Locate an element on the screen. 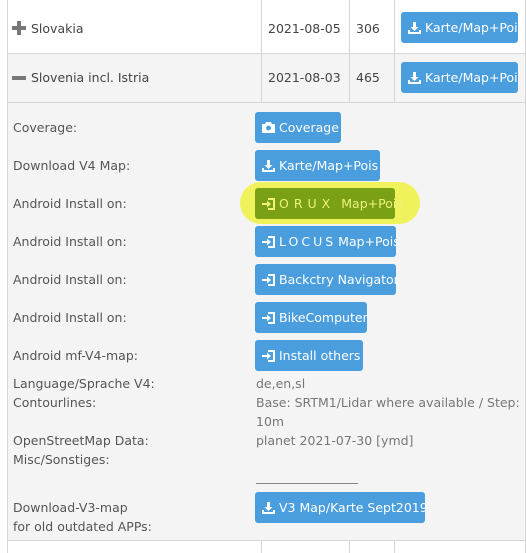 This screenshot has width=526, height=553. button-label: BikeComputer is located at coordinates (323, 317).